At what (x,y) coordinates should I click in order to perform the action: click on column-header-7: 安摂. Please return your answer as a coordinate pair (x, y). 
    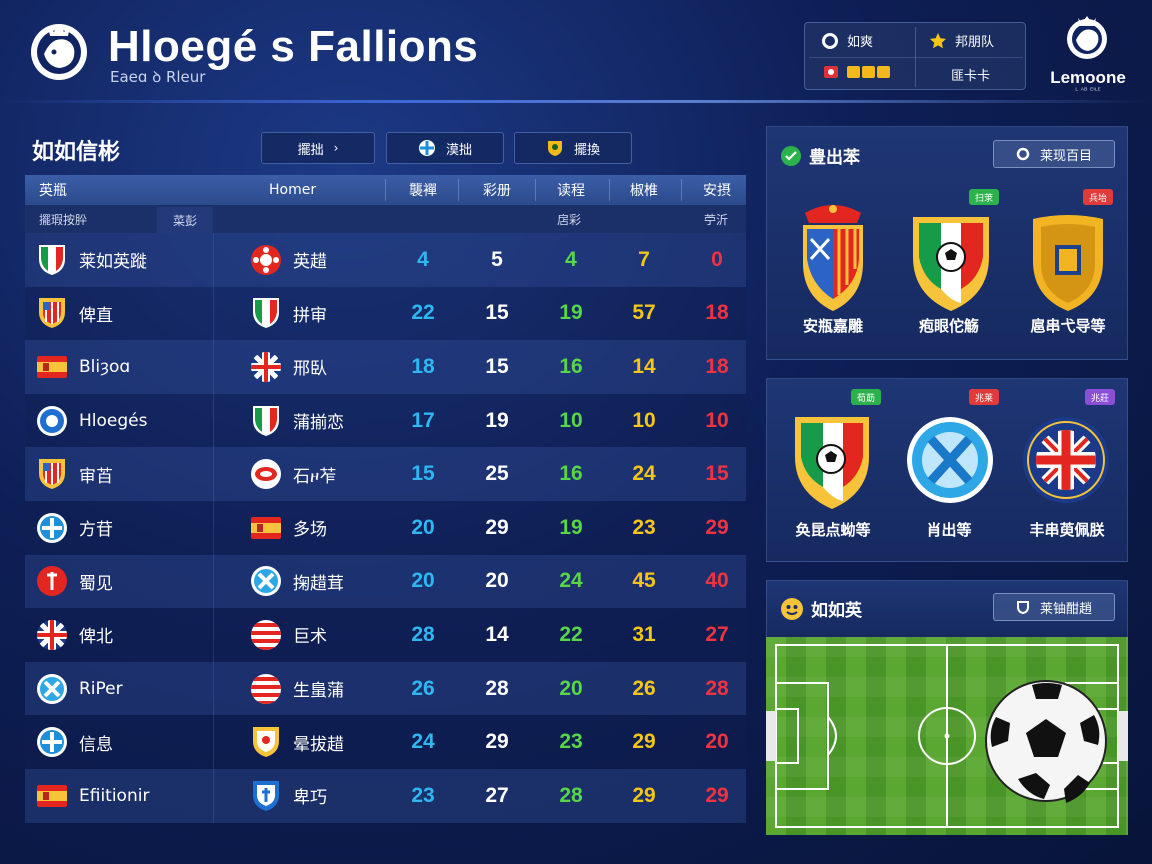
    Looking at the image, I should click on (717, 190).